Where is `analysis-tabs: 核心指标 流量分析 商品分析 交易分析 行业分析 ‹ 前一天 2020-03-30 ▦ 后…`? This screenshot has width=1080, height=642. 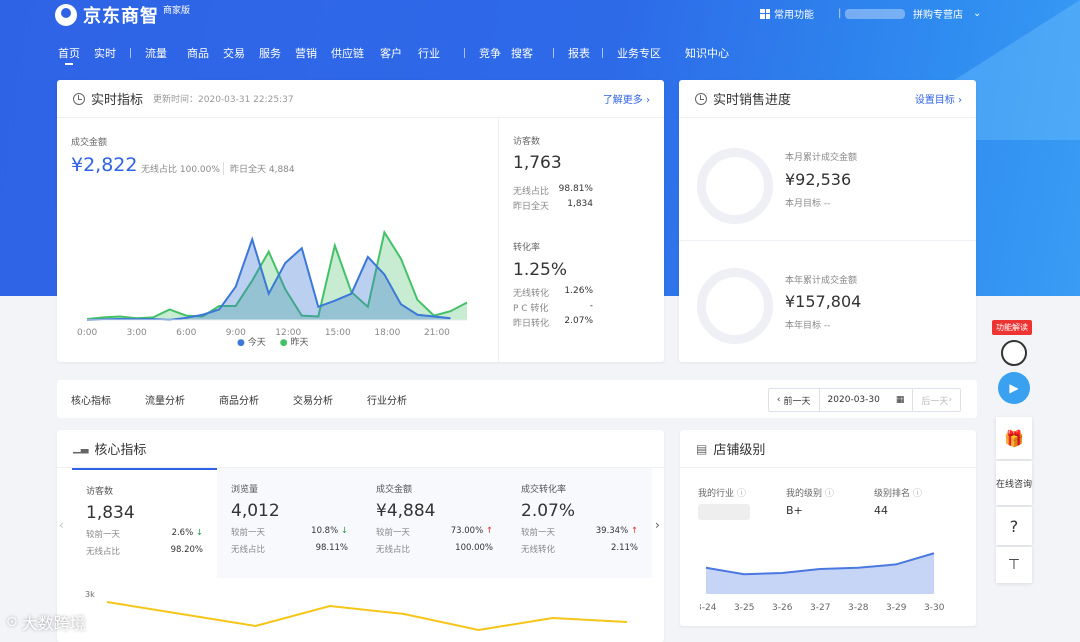
analysis-tabs: 核心指标 流量分析 商品分析 交易分析 行业分析 ‹ 前一天 2020-03-30 ▦ 后… is located at coordinates (517, 399).